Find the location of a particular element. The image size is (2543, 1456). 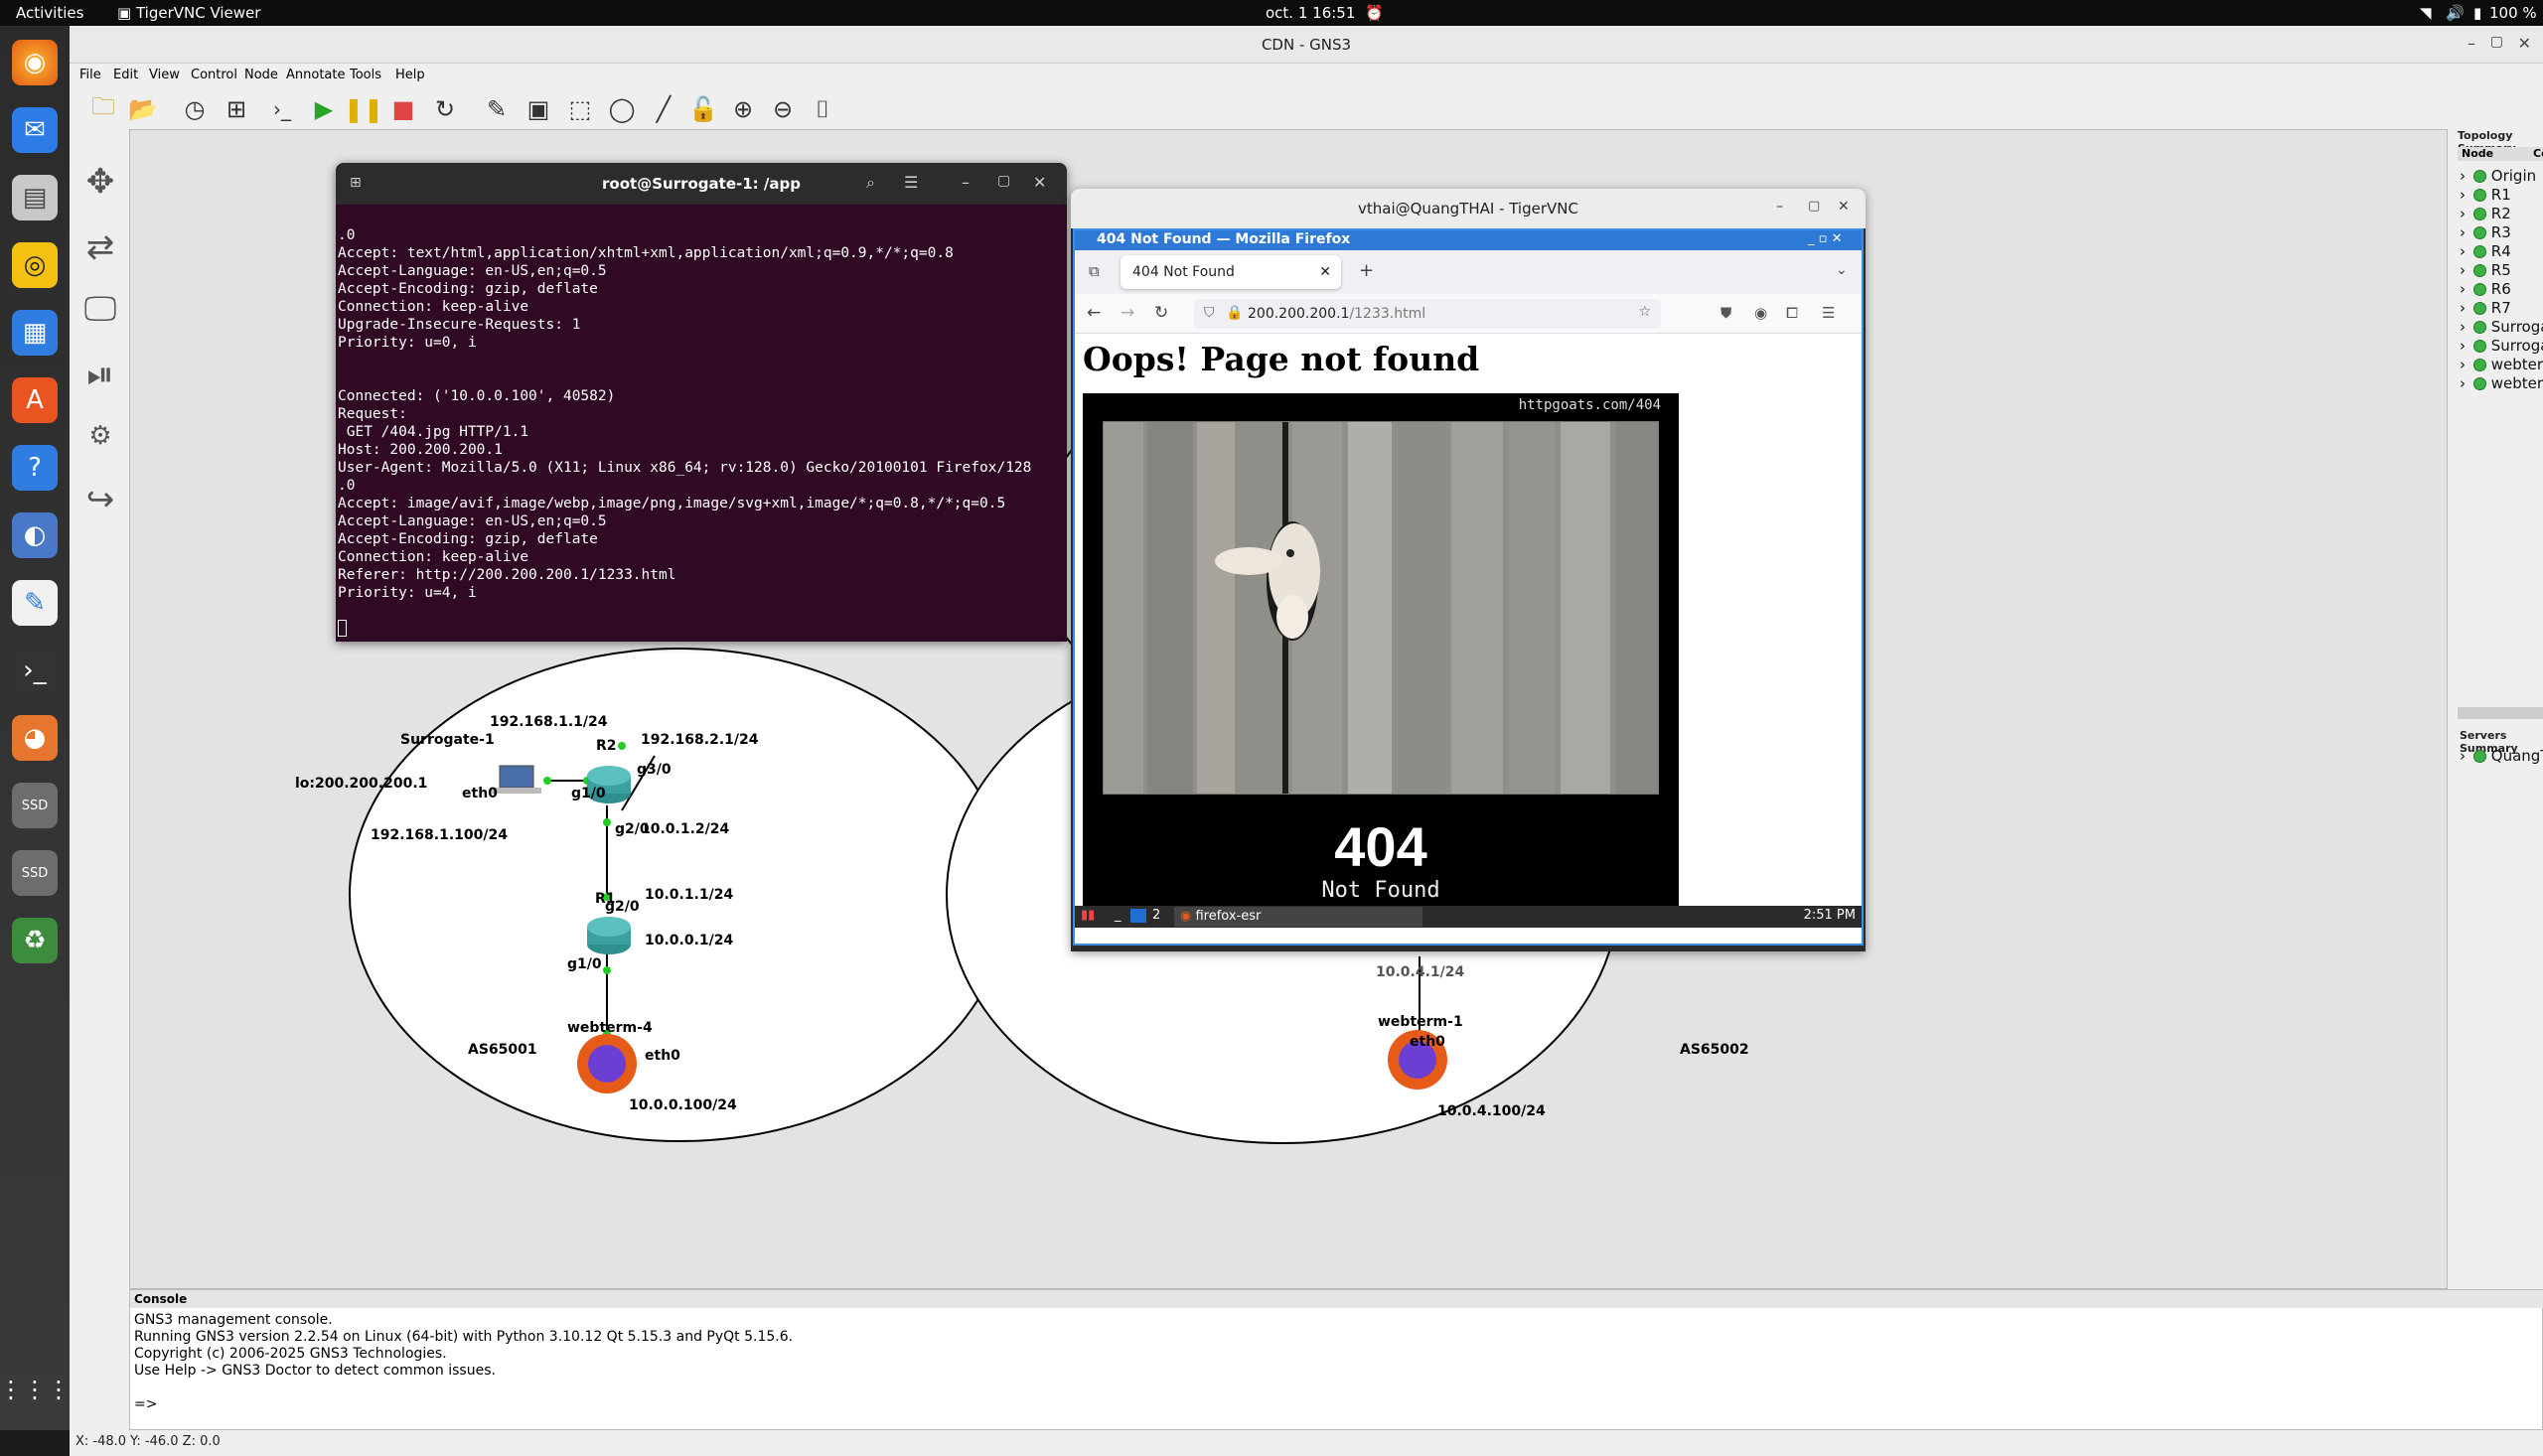

menu-tools: Tools is located at coordinates (365, 75).